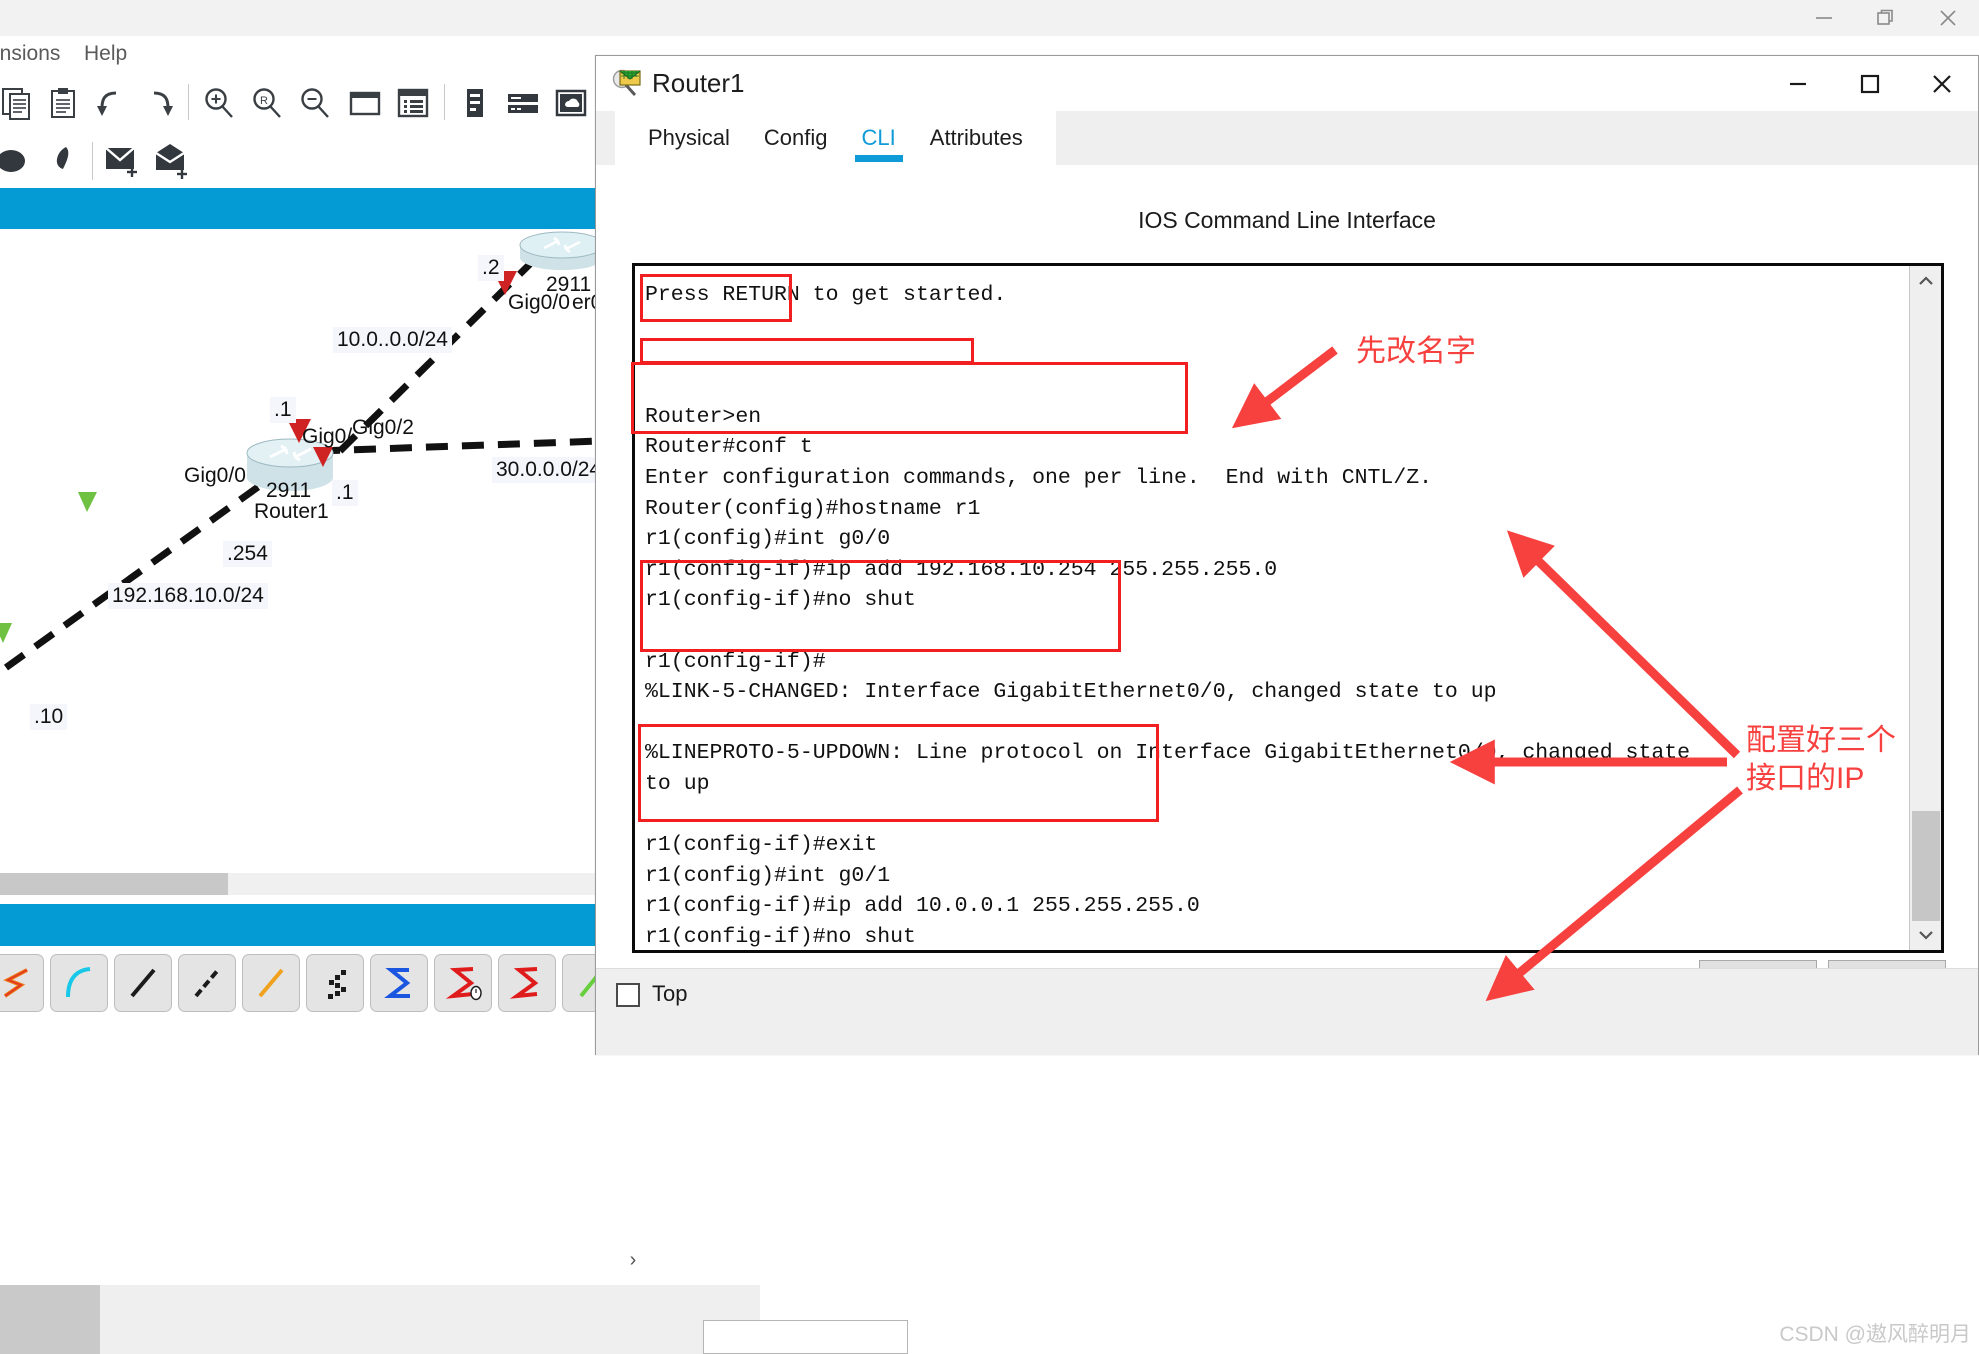 The image size is (1979, 1354). I want to click on chevron-up-icon, so click(1925, 281).